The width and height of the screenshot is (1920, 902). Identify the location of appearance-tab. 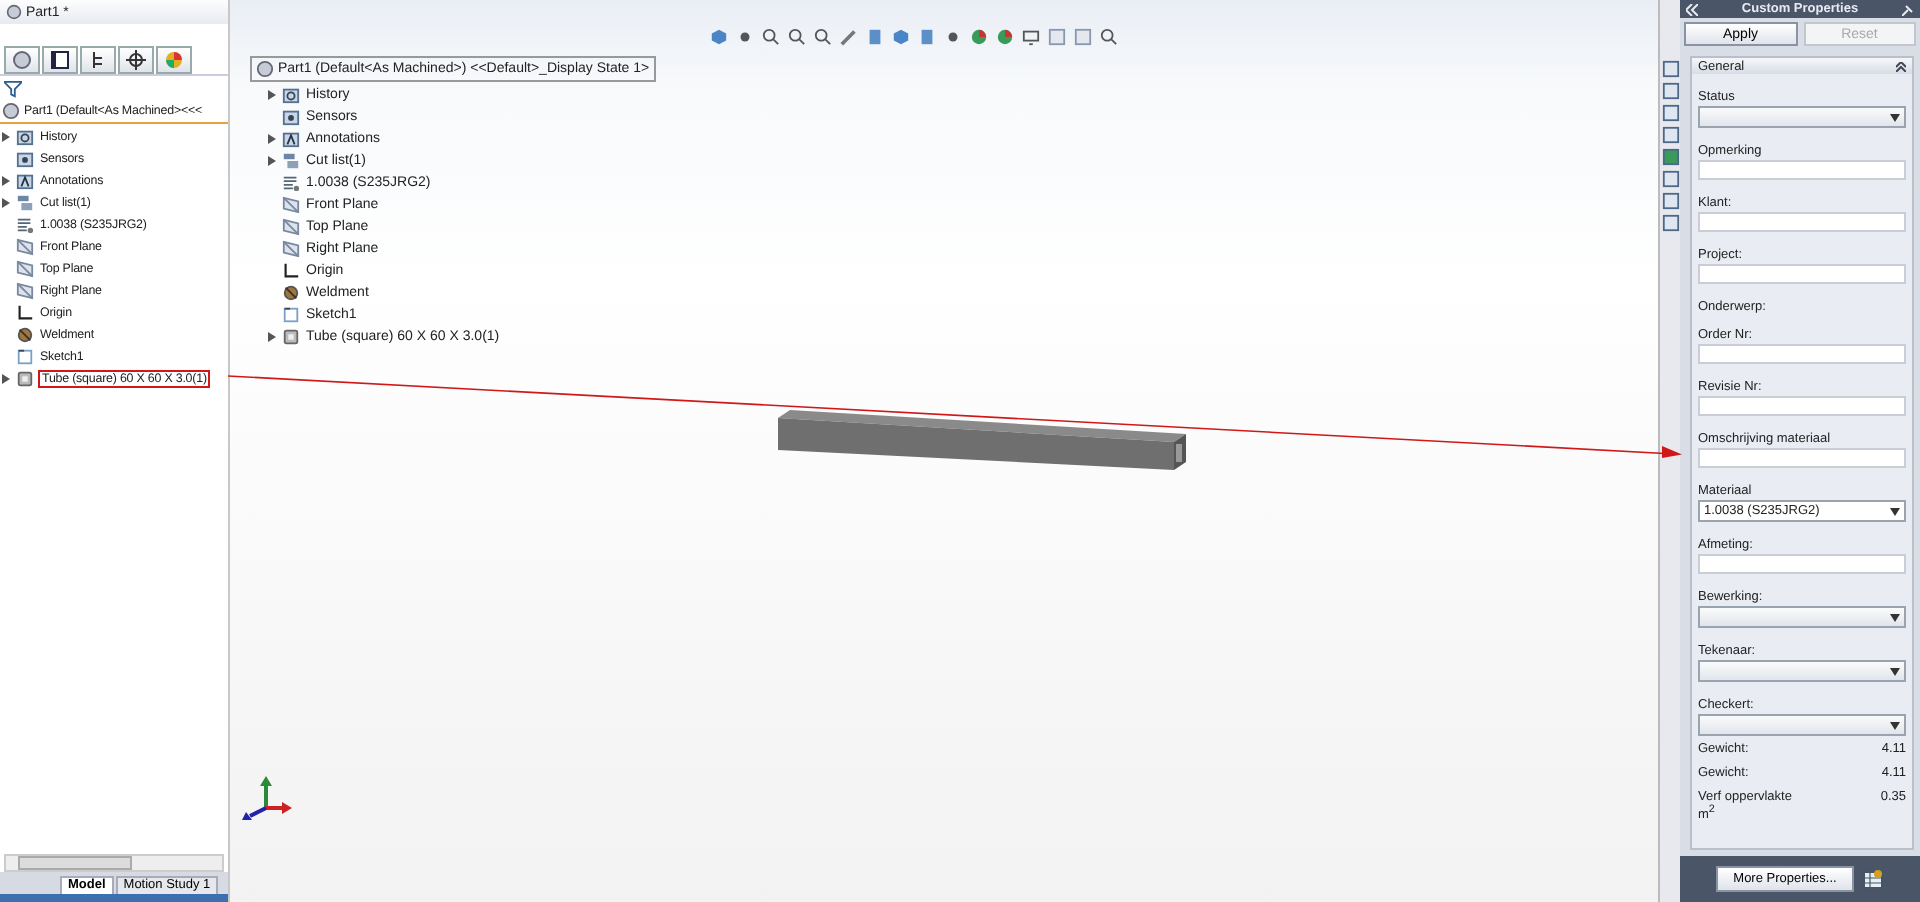
(174, 59).